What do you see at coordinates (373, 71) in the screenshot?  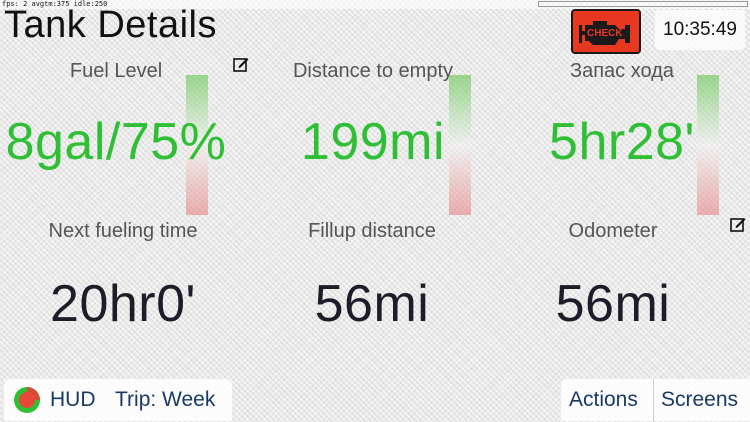 I see `tile-label-distance-to-empty: Distance to empty` at bounding box center [373, 71].